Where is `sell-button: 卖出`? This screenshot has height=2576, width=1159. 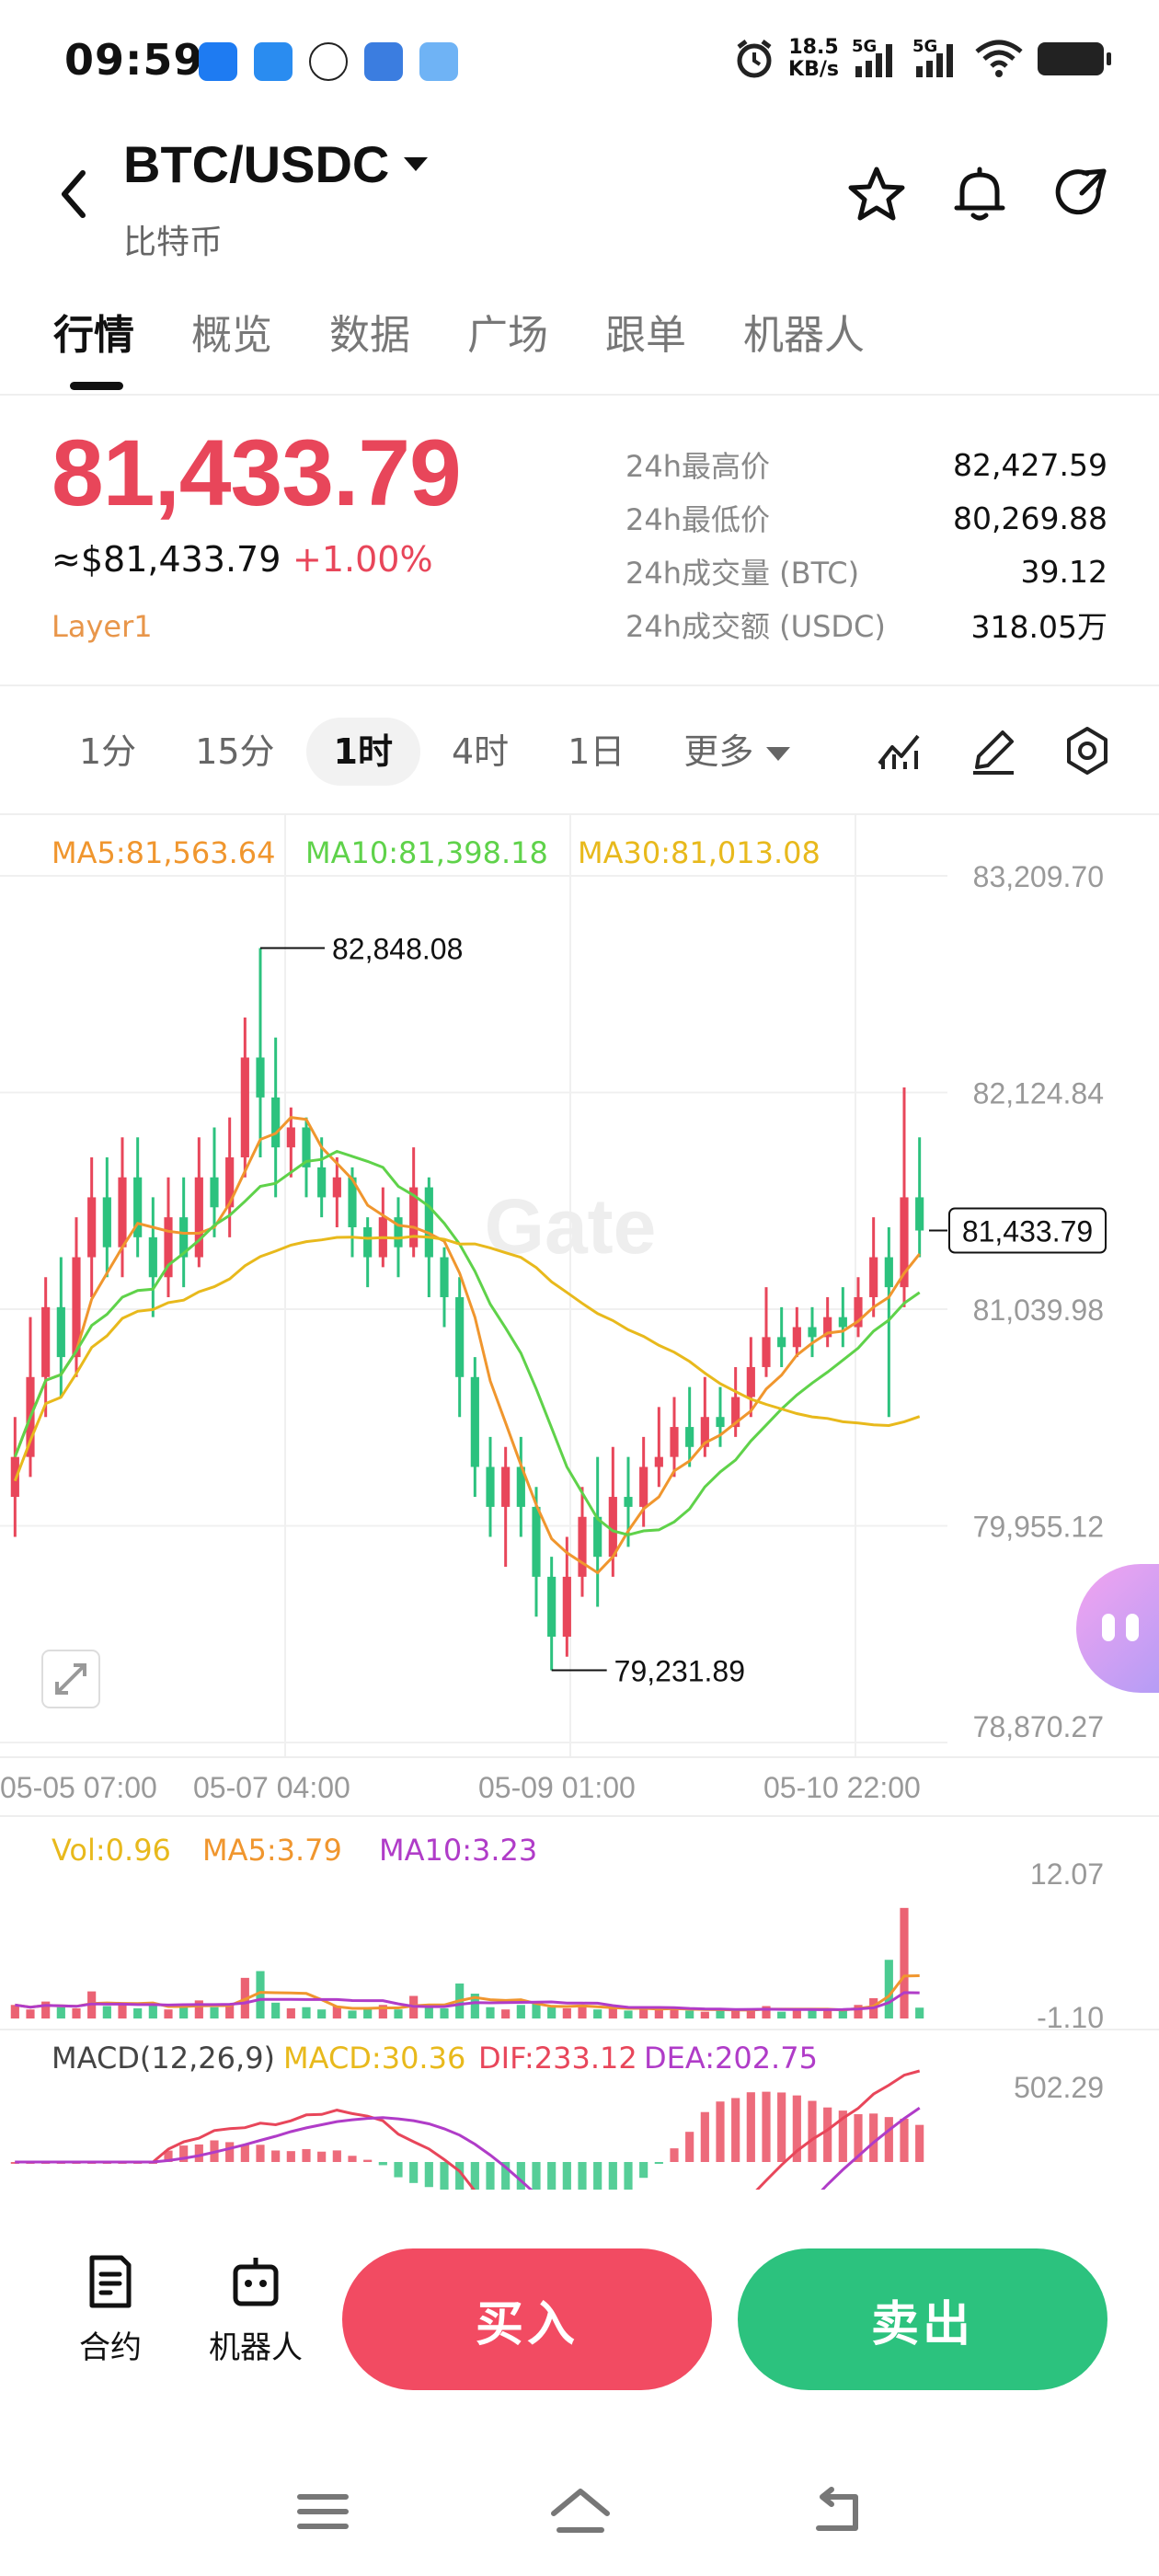
sell-button: 卖出 is located at coordinates (922, 2319).